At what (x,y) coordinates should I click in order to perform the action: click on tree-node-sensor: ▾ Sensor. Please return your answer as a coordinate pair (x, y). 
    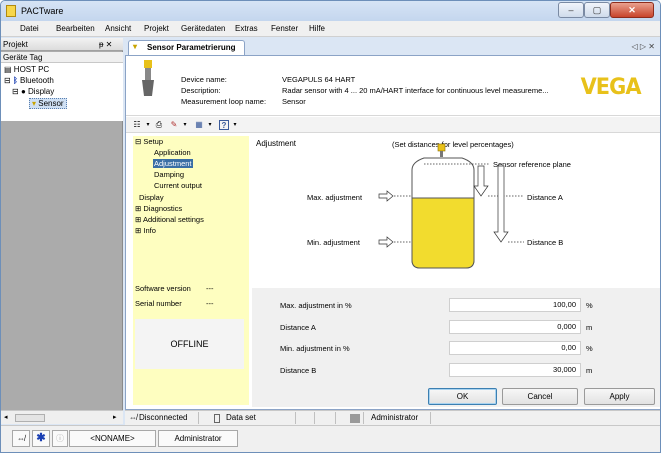
    Looking at the image, I should click on (48, 103).